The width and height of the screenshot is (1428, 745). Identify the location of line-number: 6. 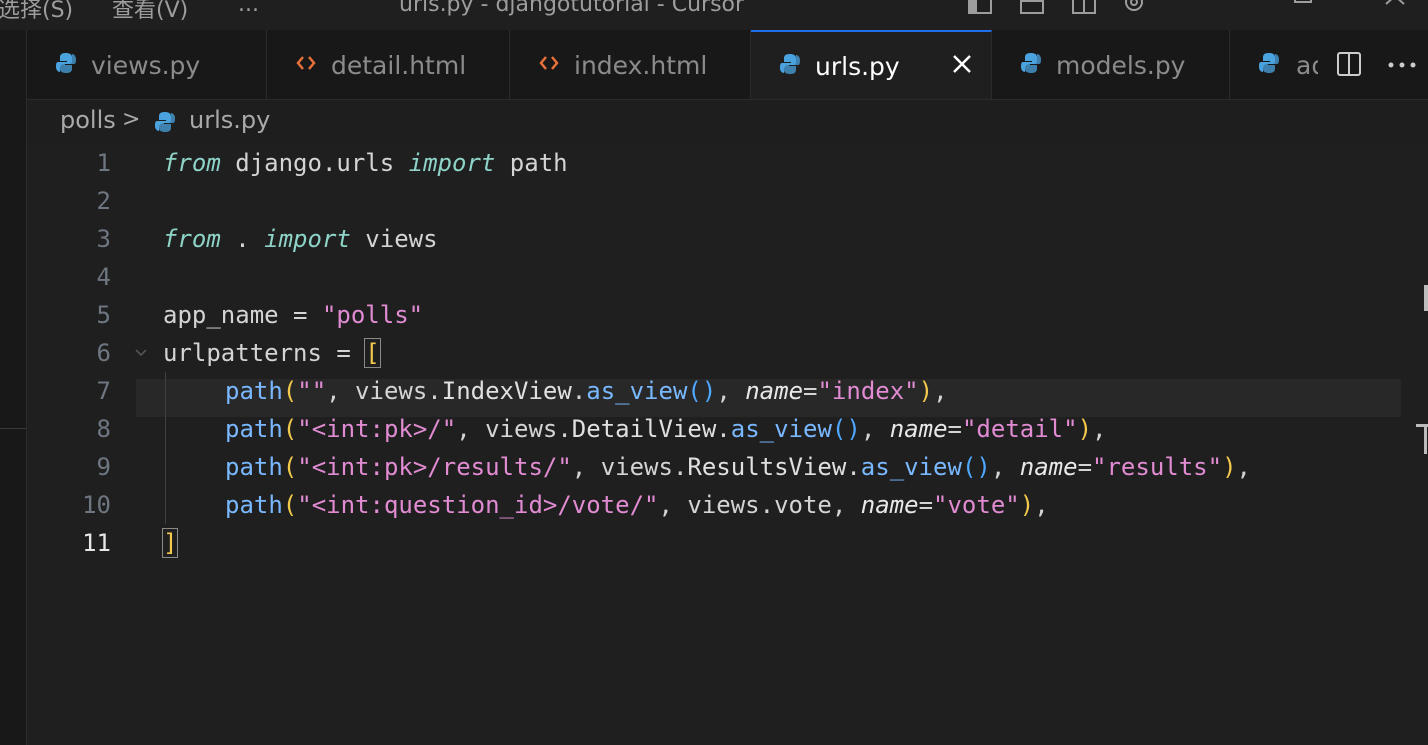
(103, 353).